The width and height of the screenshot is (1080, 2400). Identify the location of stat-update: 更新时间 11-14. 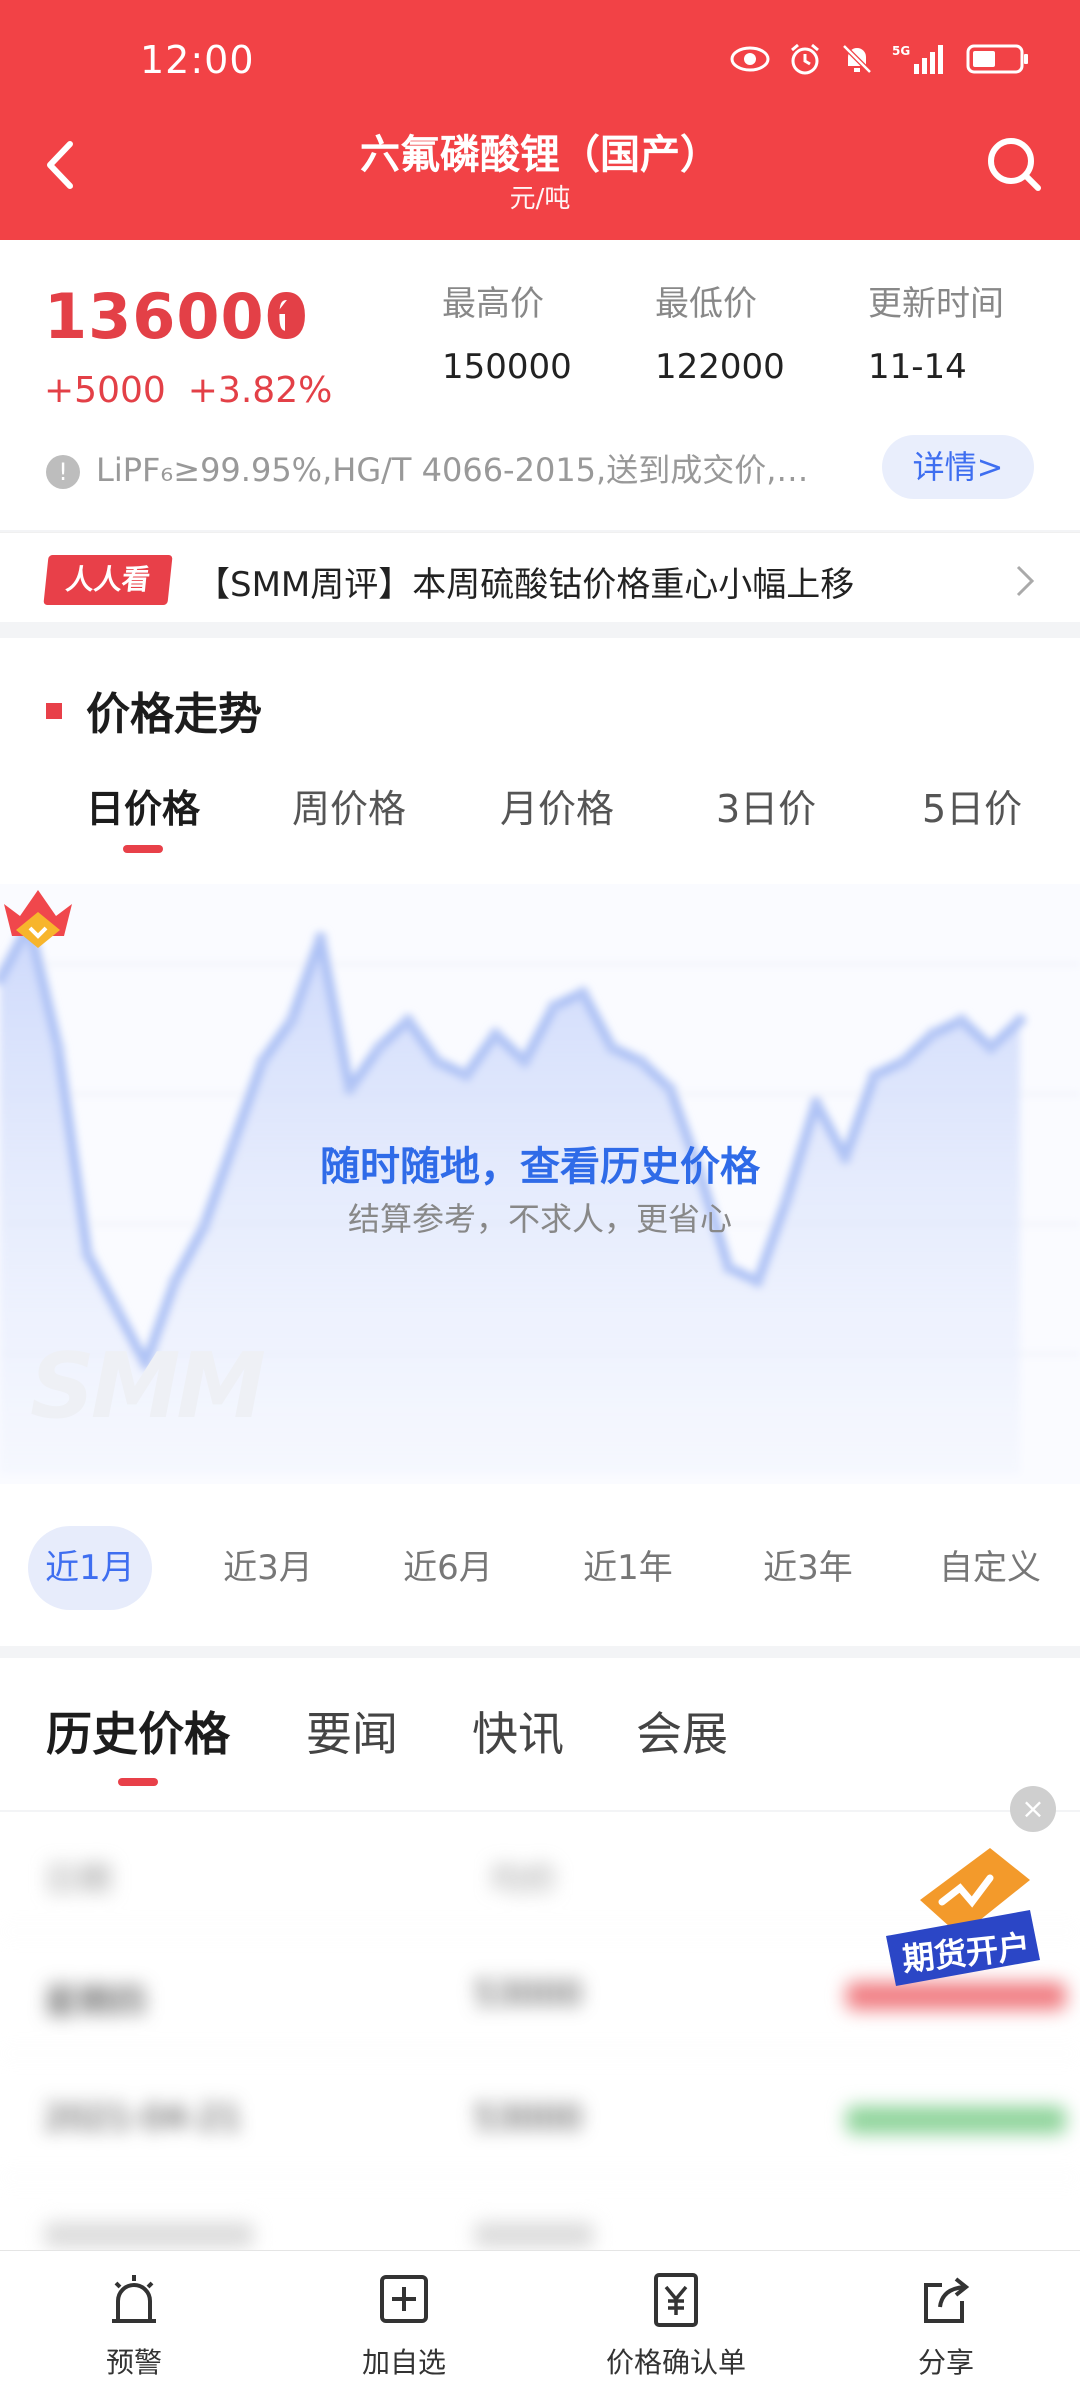
(936, 331).